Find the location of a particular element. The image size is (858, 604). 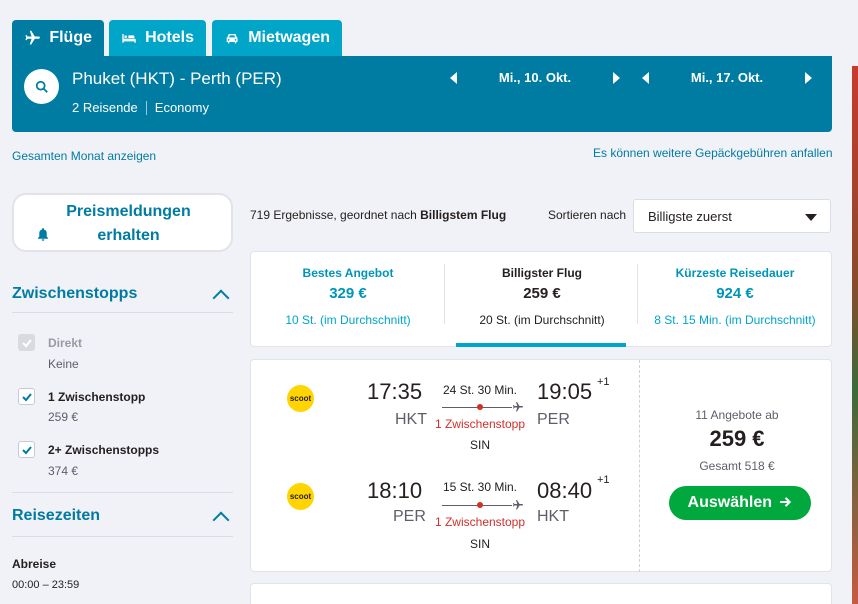

bell-icon is located at coordinates (42, 234).